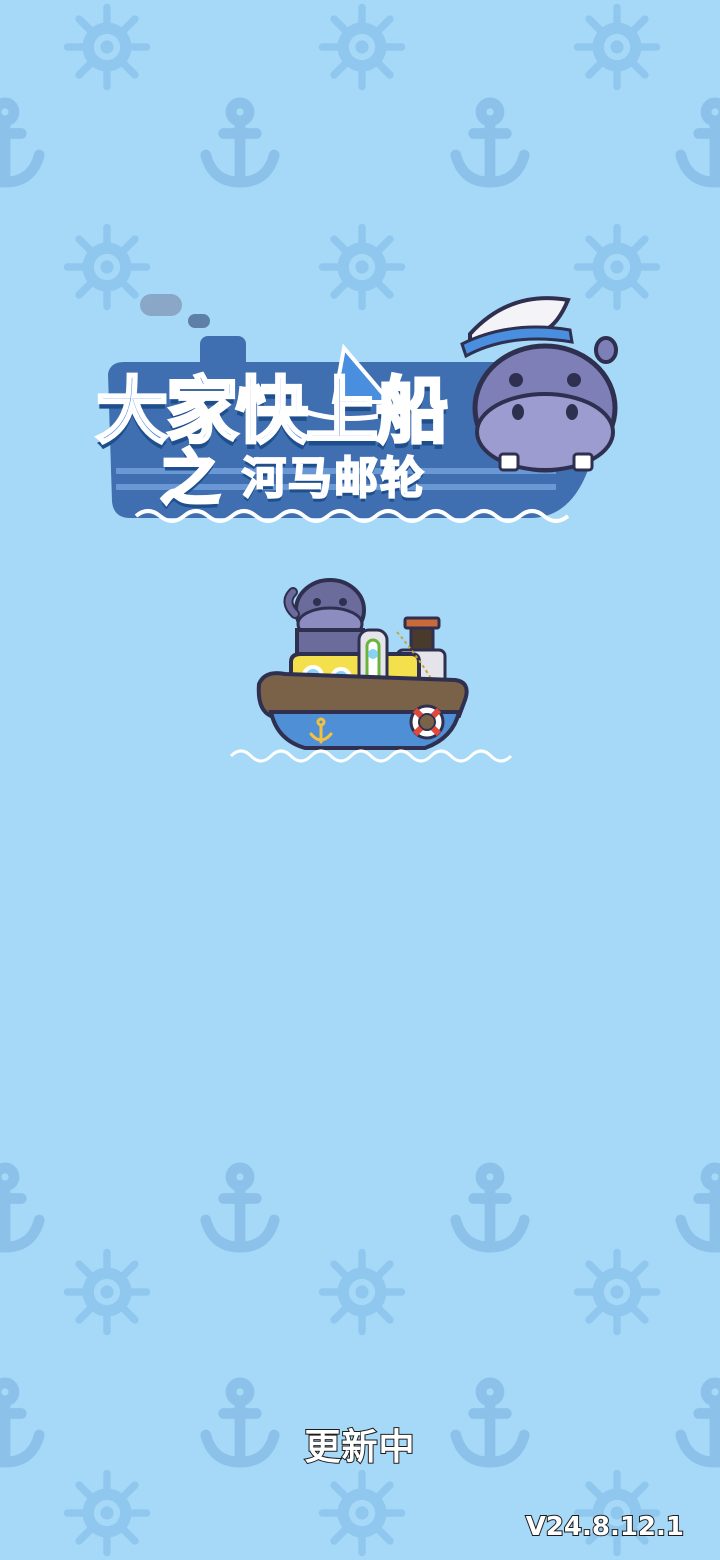  Describe the element at coordinates (370, 420) in the screenshot. I see `game-logo: 大家快上船 之 河马邮轮` at that location.